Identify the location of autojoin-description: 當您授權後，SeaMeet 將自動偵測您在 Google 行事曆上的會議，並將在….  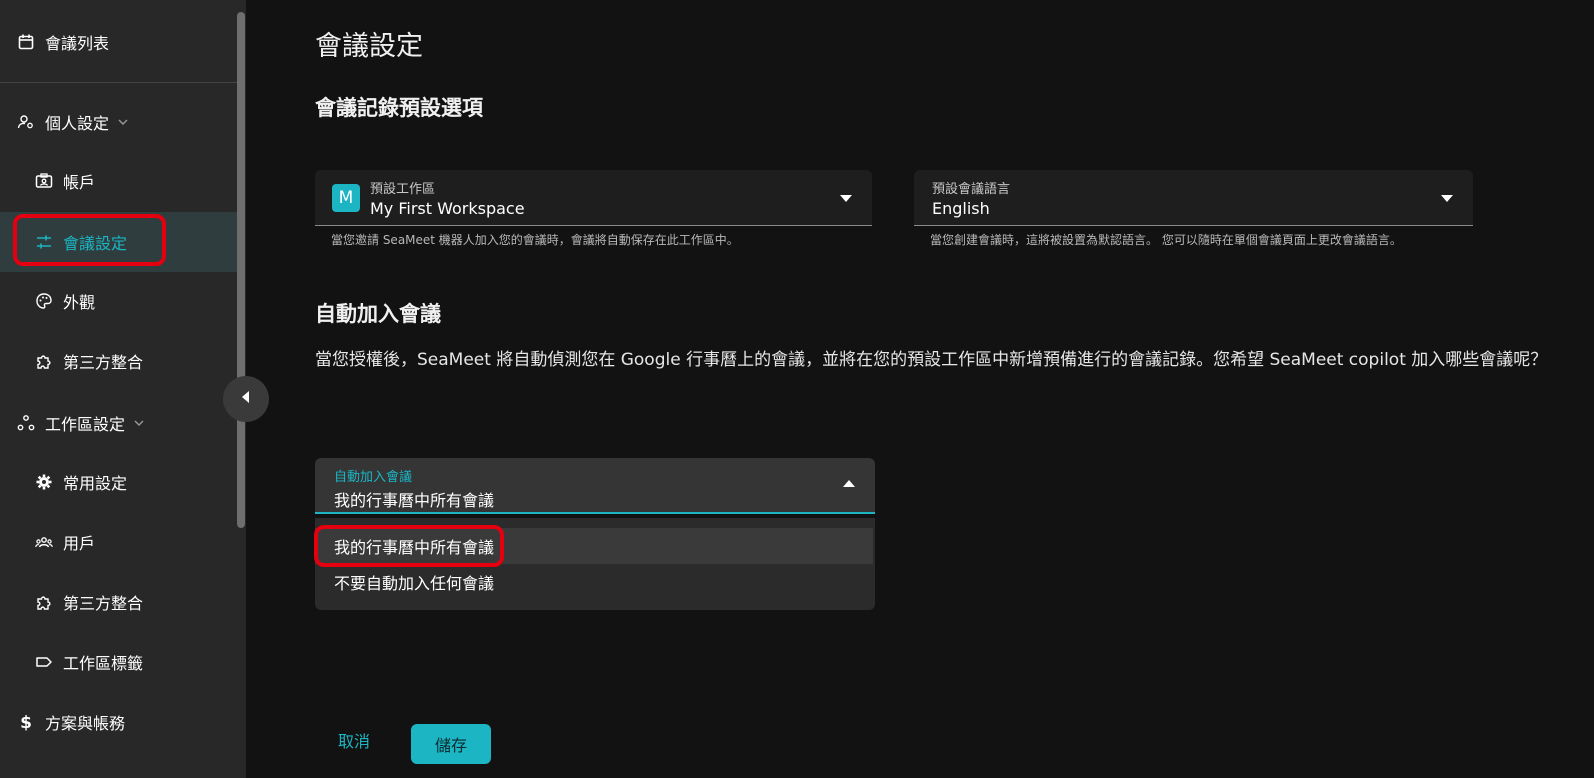
(931, 360).